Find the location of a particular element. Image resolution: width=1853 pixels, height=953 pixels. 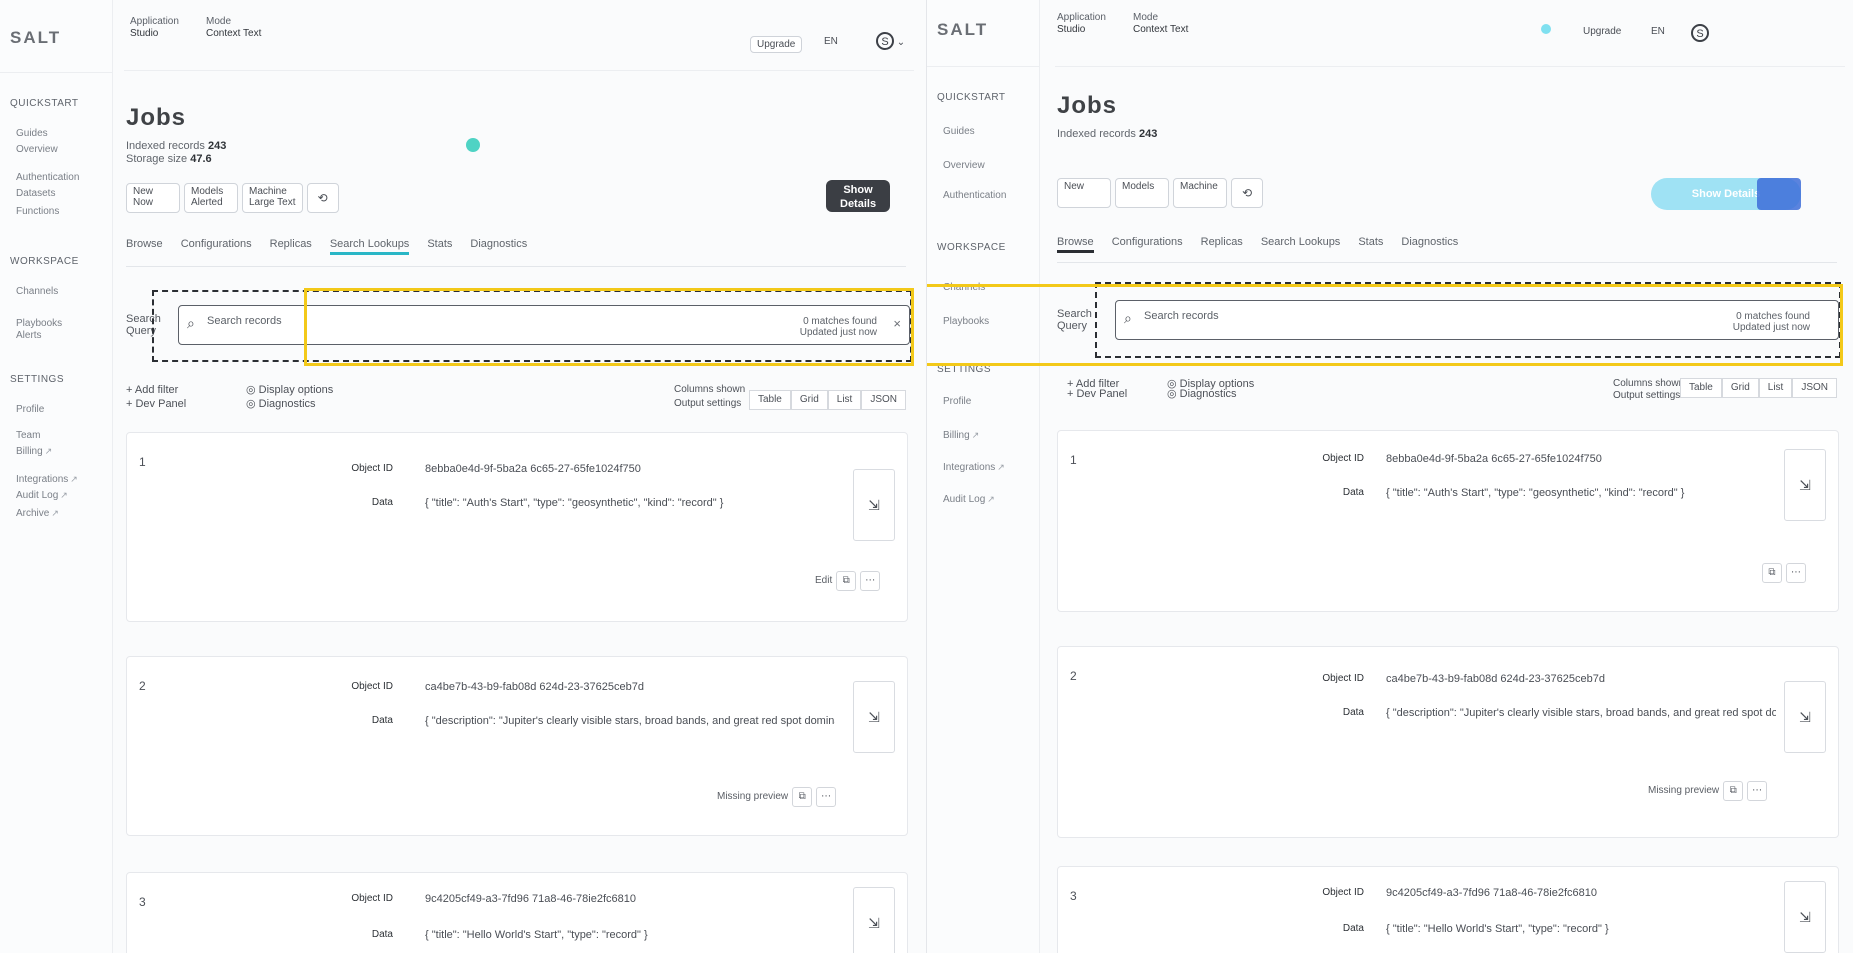

filter-new-select: New Now is located at coordinates (153, 198).